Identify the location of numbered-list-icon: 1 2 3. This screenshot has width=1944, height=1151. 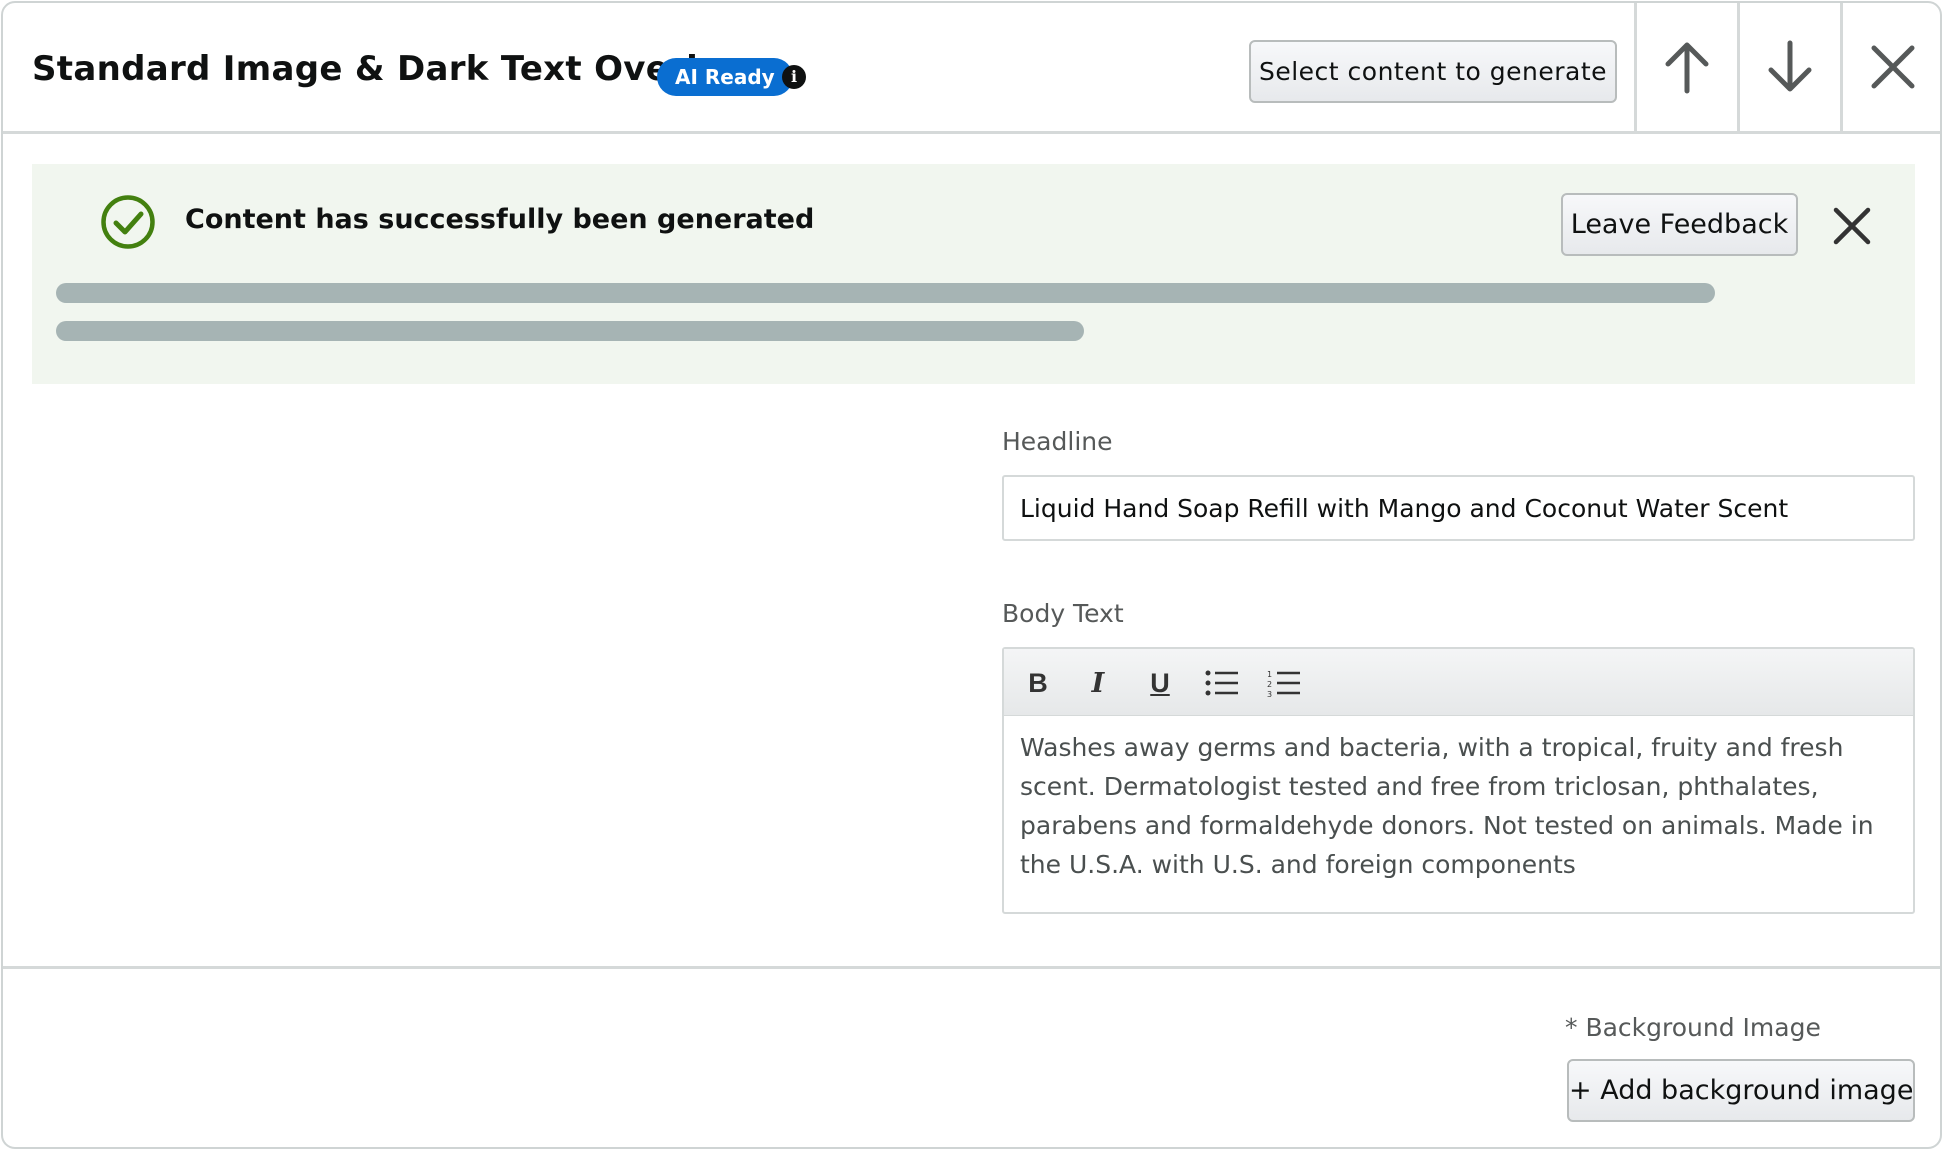
(1283, 683).